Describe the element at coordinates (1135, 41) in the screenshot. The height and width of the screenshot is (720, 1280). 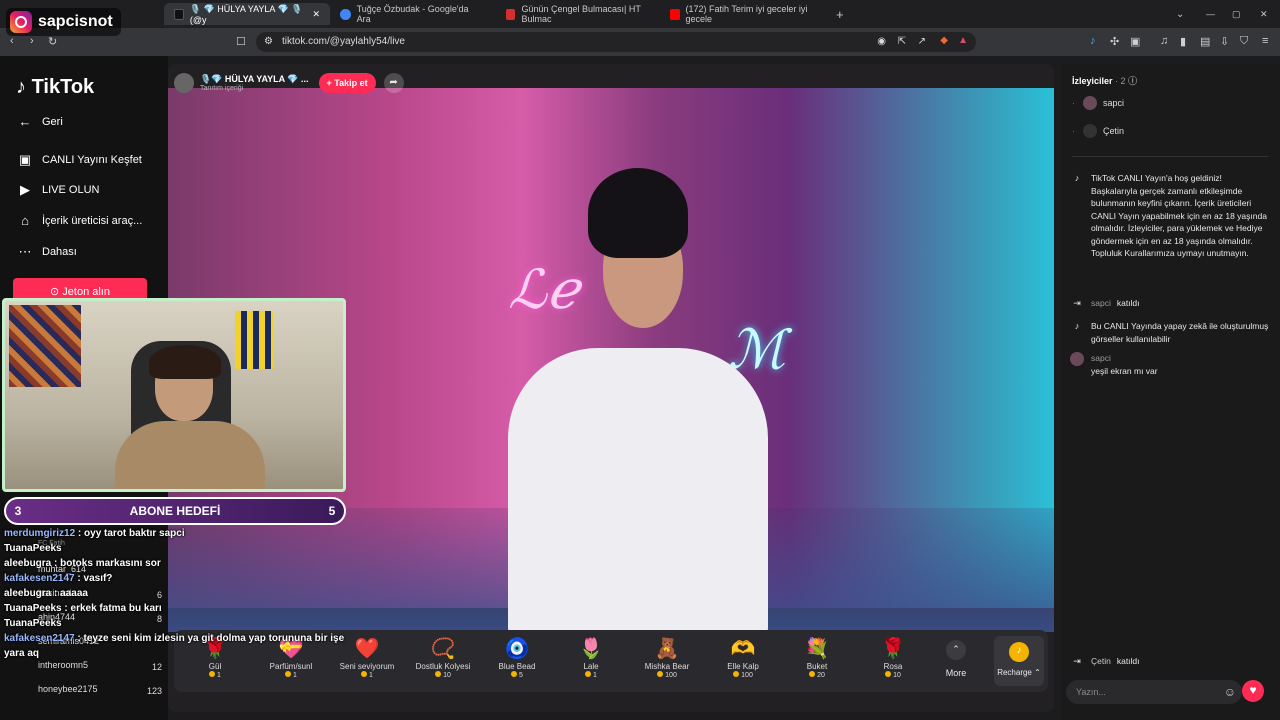
I see `screenshot-icon: ▣` at that location.